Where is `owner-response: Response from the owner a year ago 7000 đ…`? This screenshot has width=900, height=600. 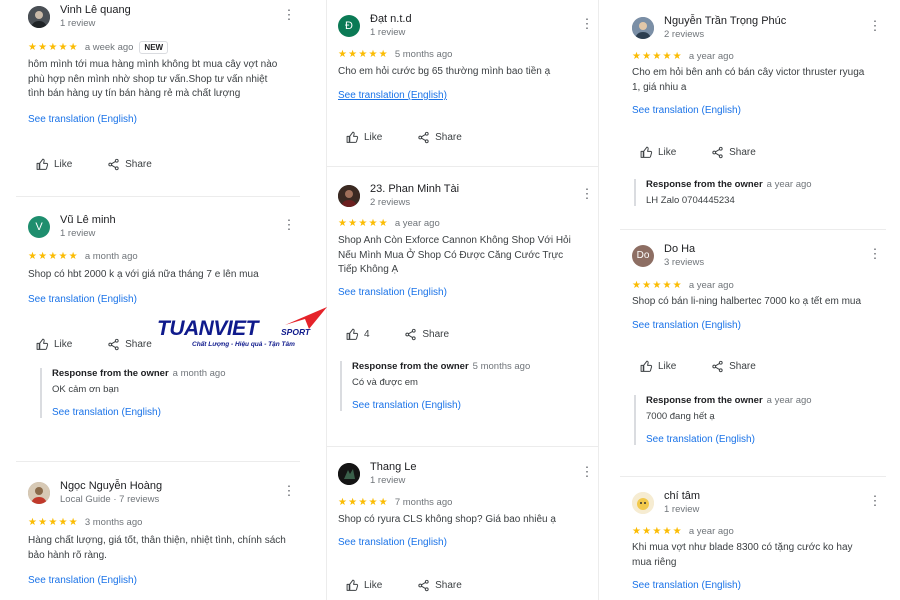
owner-response: Response from the owner a year ago 7000 đ… is located at coordinates (755, 420).